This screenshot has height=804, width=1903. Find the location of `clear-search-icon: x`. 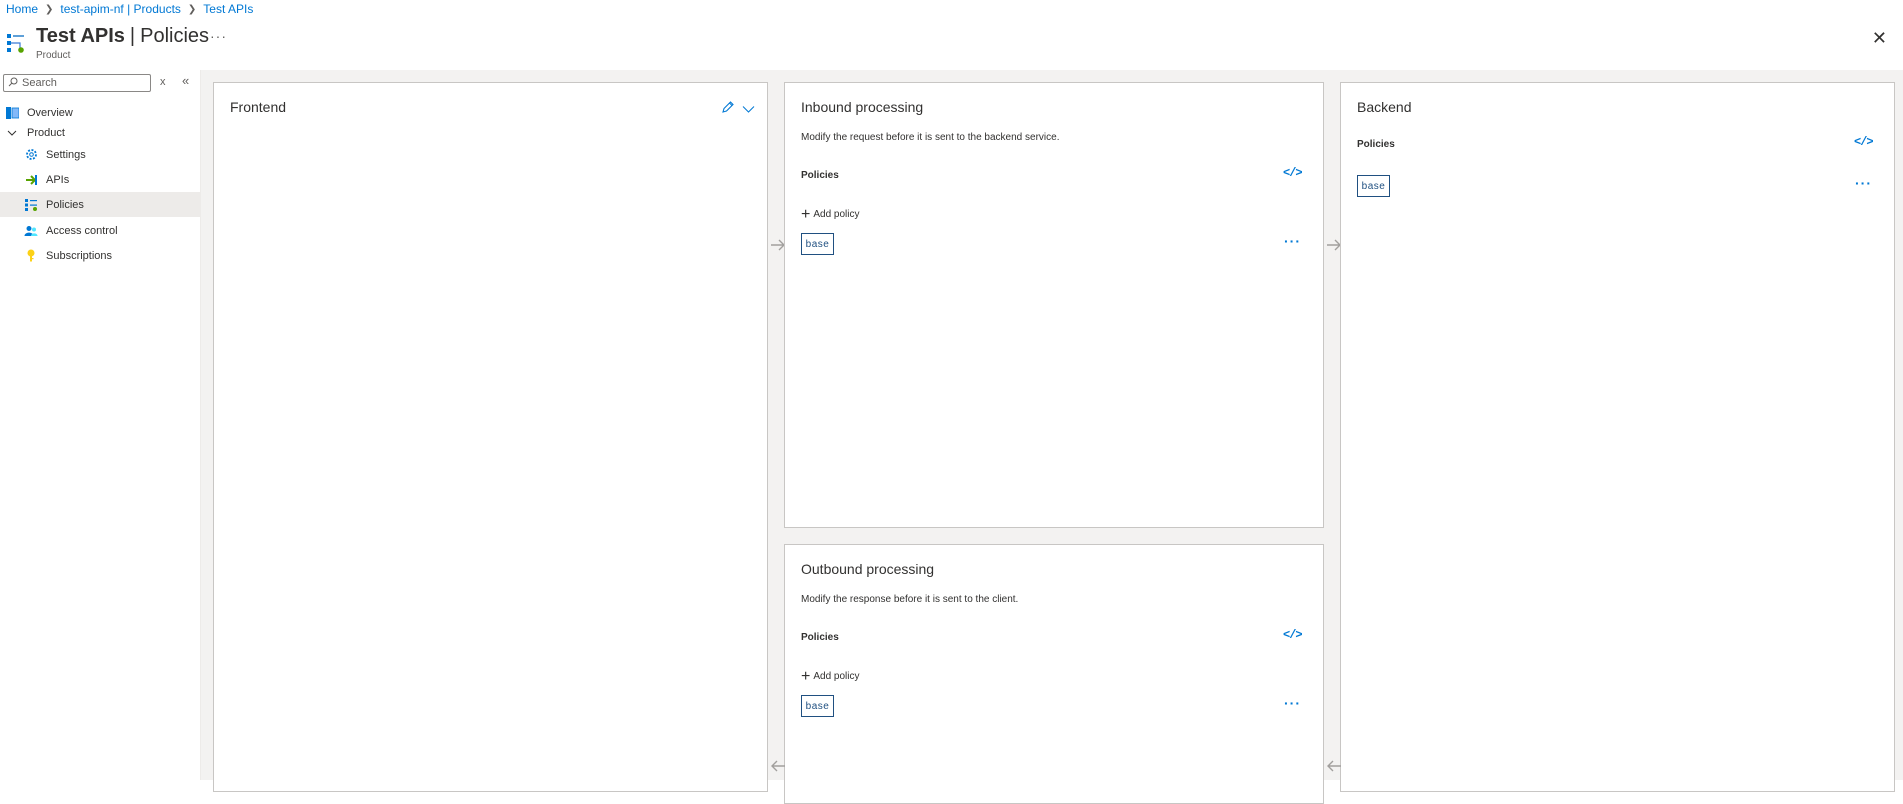

clear-search-icon: x is located at coordinates (163, 82).